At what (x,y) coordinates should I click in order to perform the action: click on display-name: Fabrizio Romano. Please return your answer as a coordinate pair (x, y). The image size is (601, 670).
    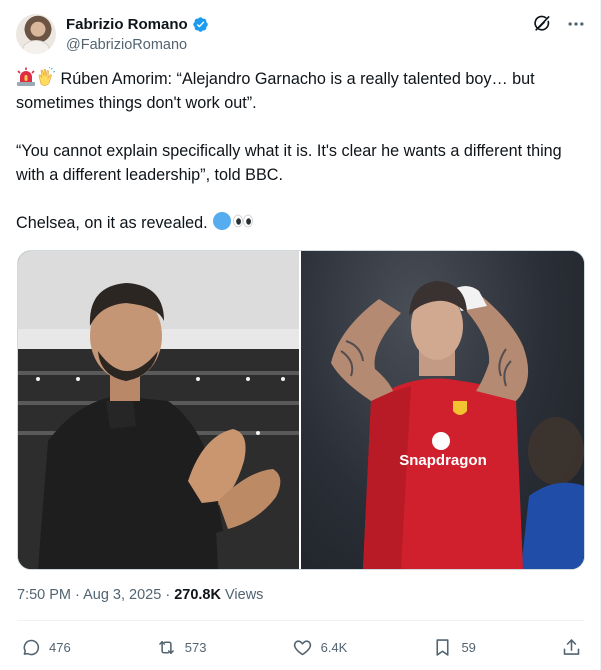
    Looking at the image, I should click on (127, 24).